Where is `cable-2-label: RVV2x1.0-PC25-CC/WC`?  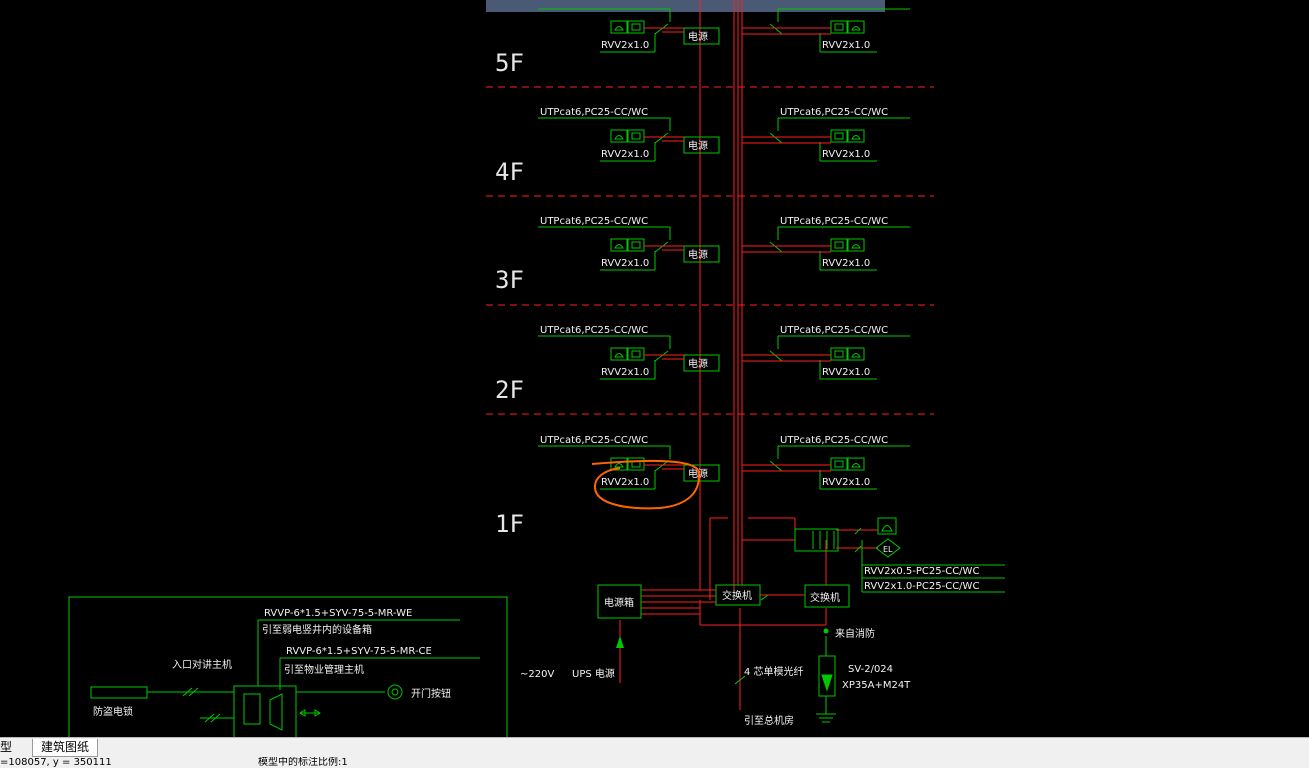
cable-2-label: RVV2x1.0-PC25-CC/WC is located at coordinates (921, 586).